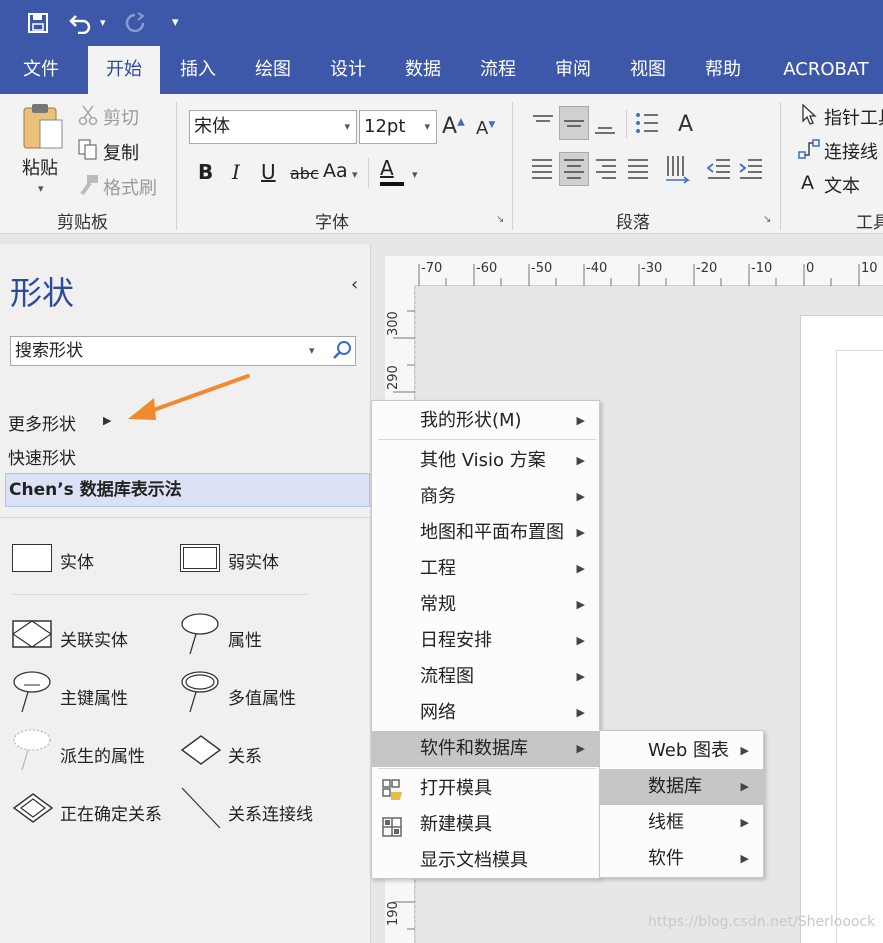 The image size is (883, 943). What do you see at coordinates (335, 171) in the screenshot?
I see `change-case-button: Aa` at bounding box center [335, 171].